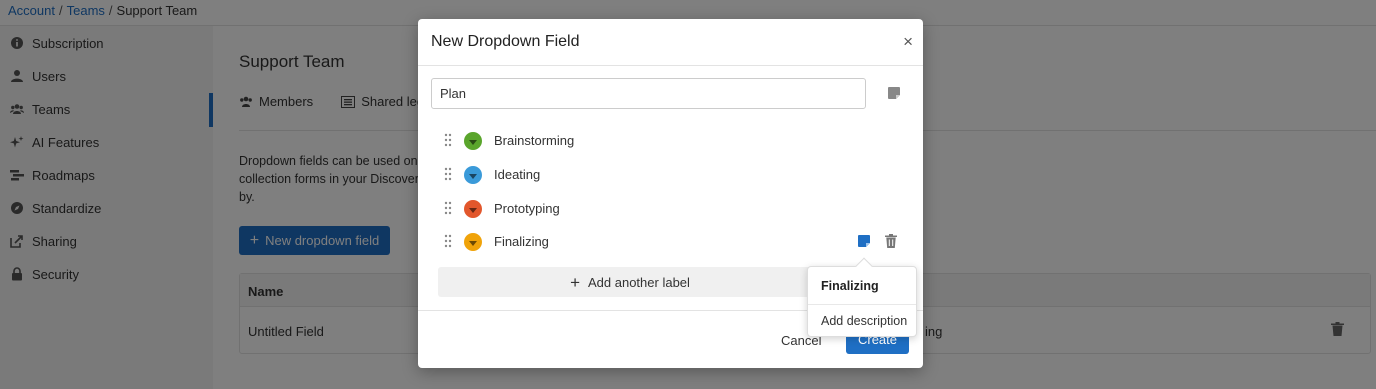 This screenshot has width=1376, height=389. I want to click on plus-icon: +, so click(575, 282).